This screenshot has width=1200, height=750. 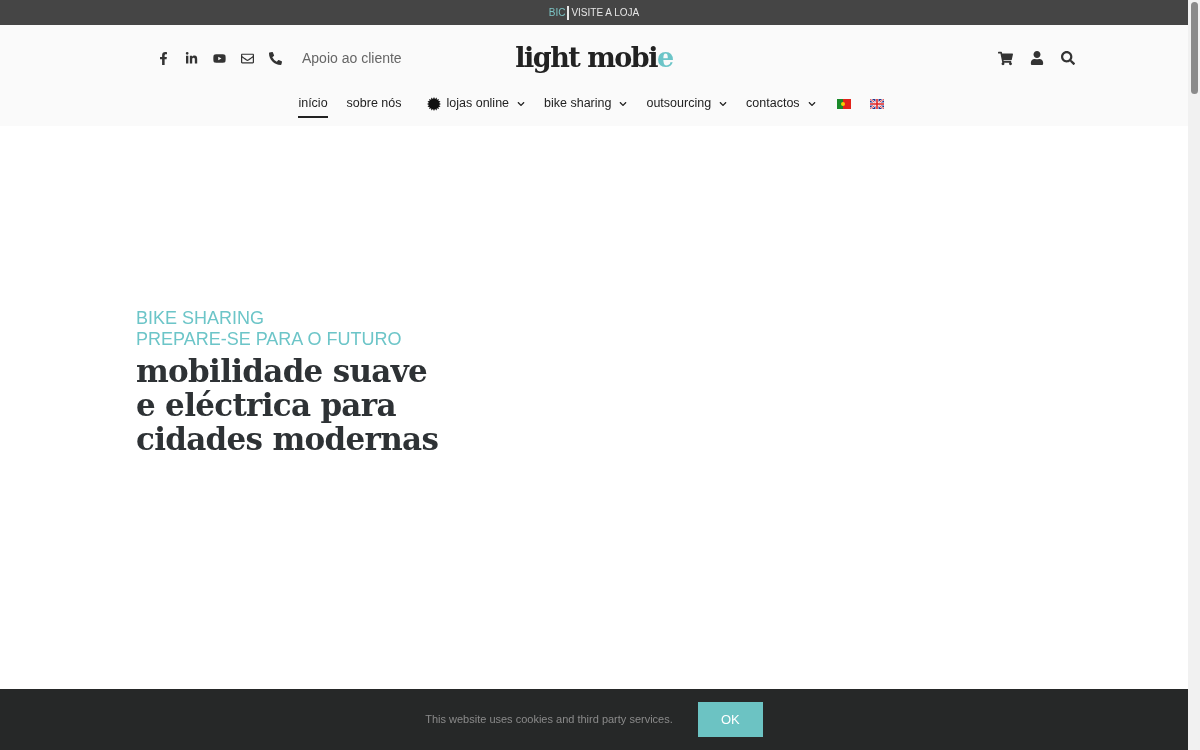 What do you see at coordinates (568, 12) in the screenshot?
I see `text-cursor-icon` at bounding box center [568, 12].